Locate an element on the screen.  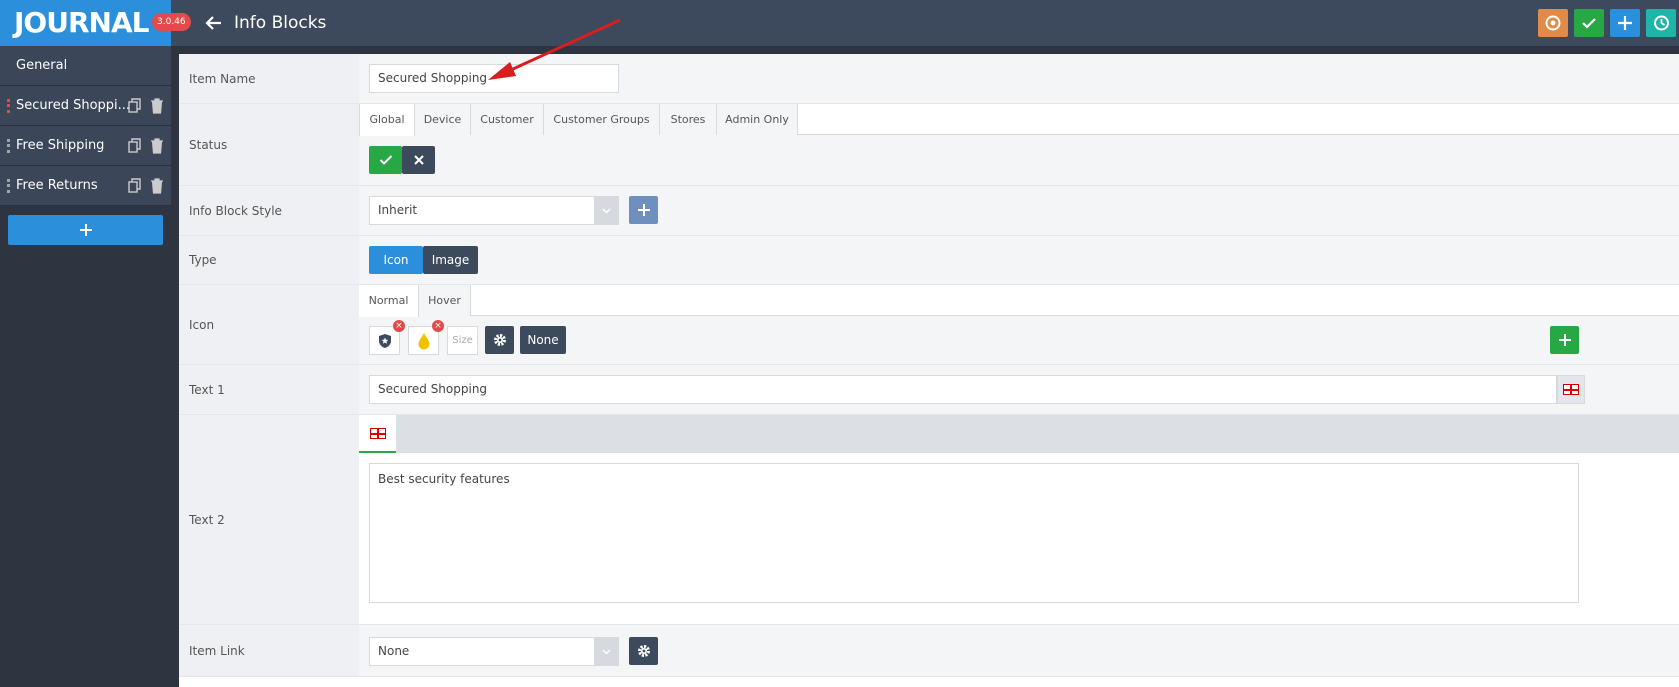
add-item-button is located at coordinates (85, 230).